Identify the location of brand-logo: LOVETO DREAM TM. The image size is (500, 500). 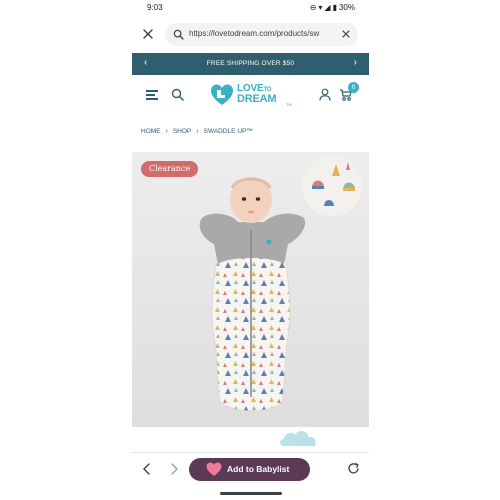
(252, 96).